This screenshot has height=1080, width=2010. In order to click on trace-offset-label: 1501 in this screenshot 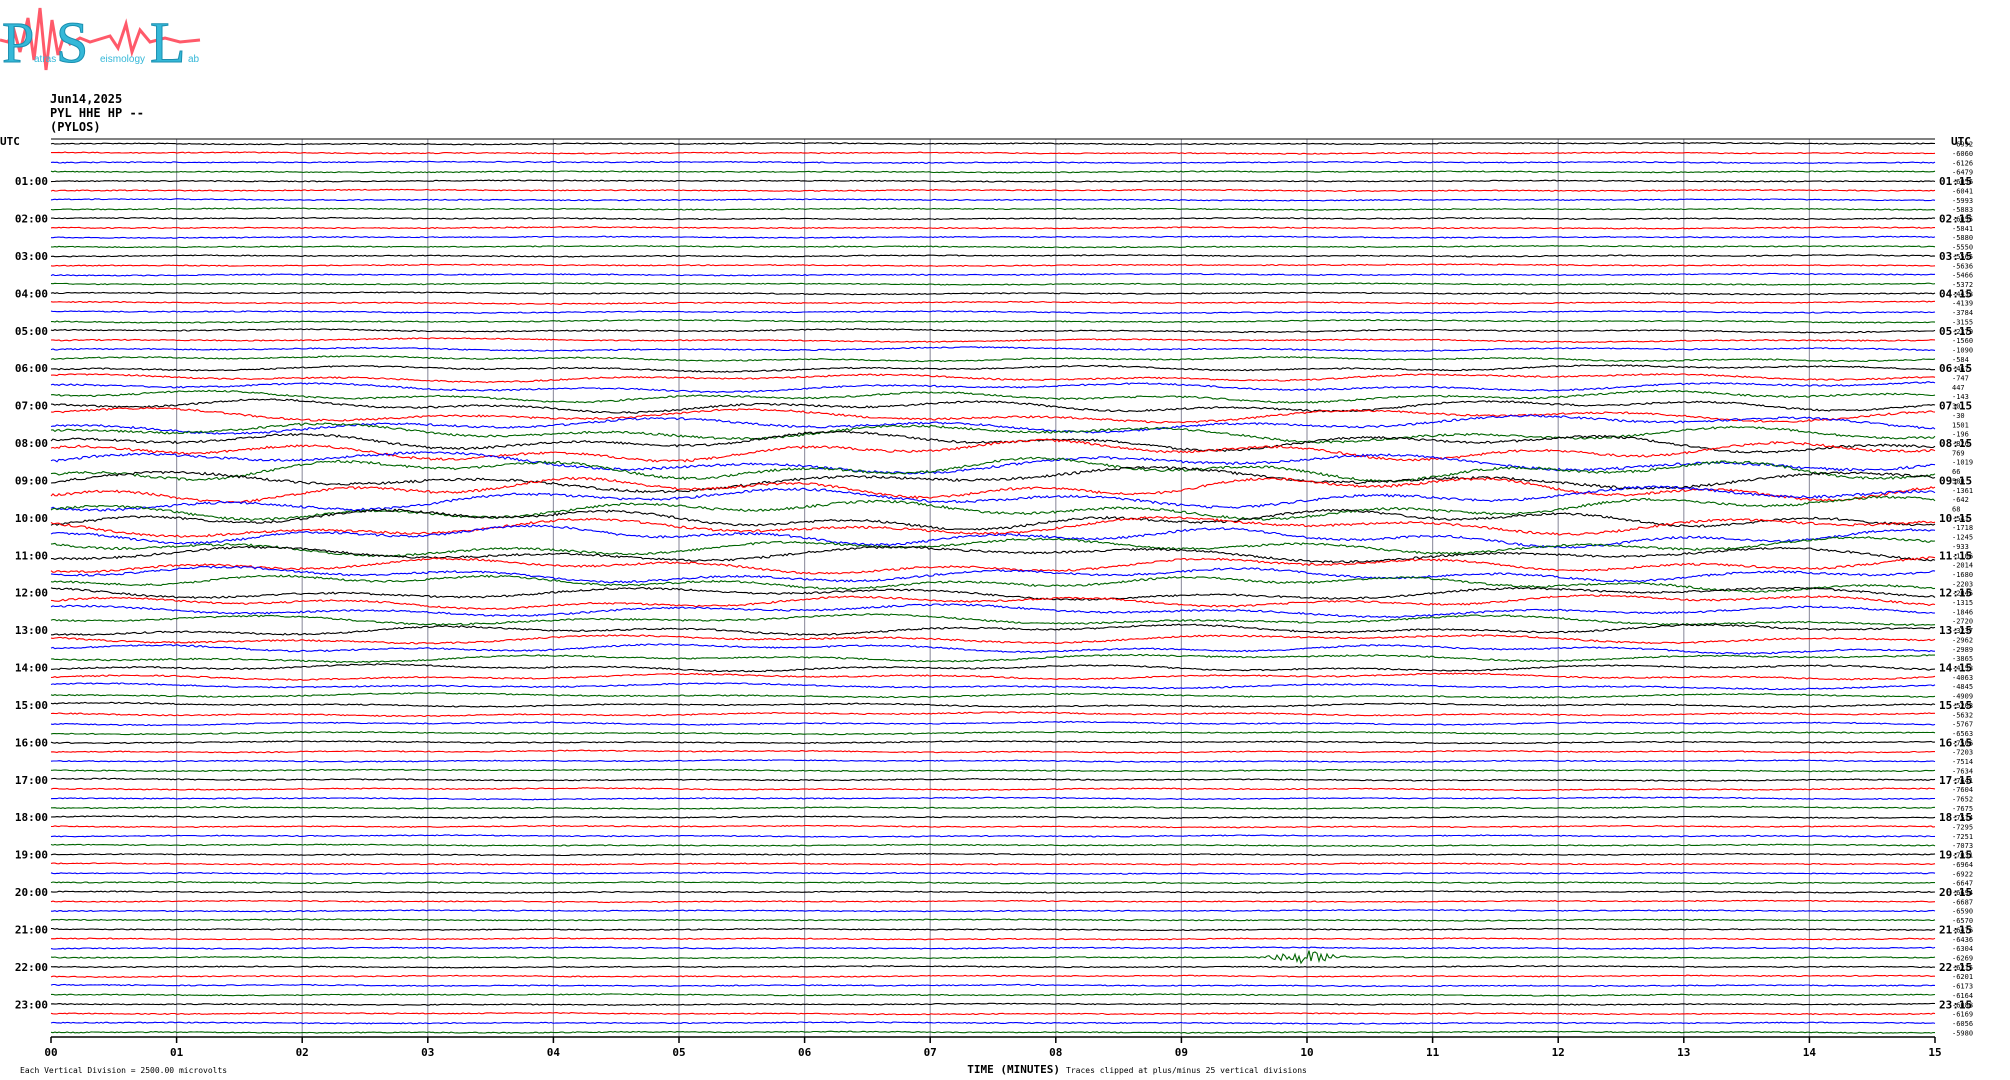, I will do `click(1960, 425)`.